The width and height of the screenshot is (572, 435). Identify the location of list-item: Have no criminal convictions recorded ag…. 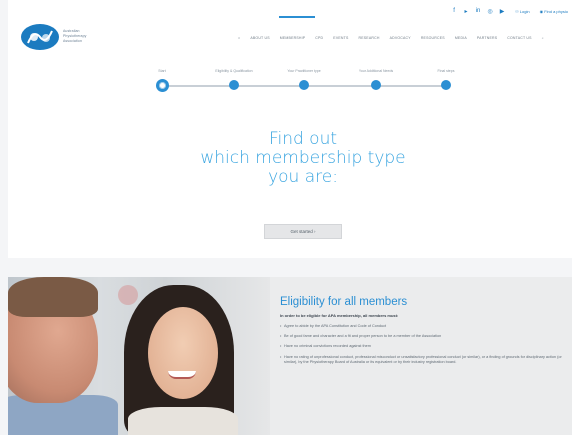
(421, 346).